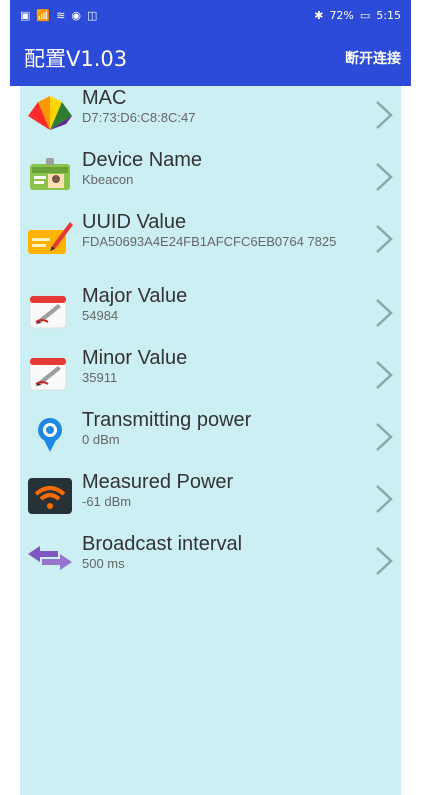 Image resolution: width=421 pixels, height=795 pixels. I want to click on disconnect-button: 断开连接, so click(373, 58).